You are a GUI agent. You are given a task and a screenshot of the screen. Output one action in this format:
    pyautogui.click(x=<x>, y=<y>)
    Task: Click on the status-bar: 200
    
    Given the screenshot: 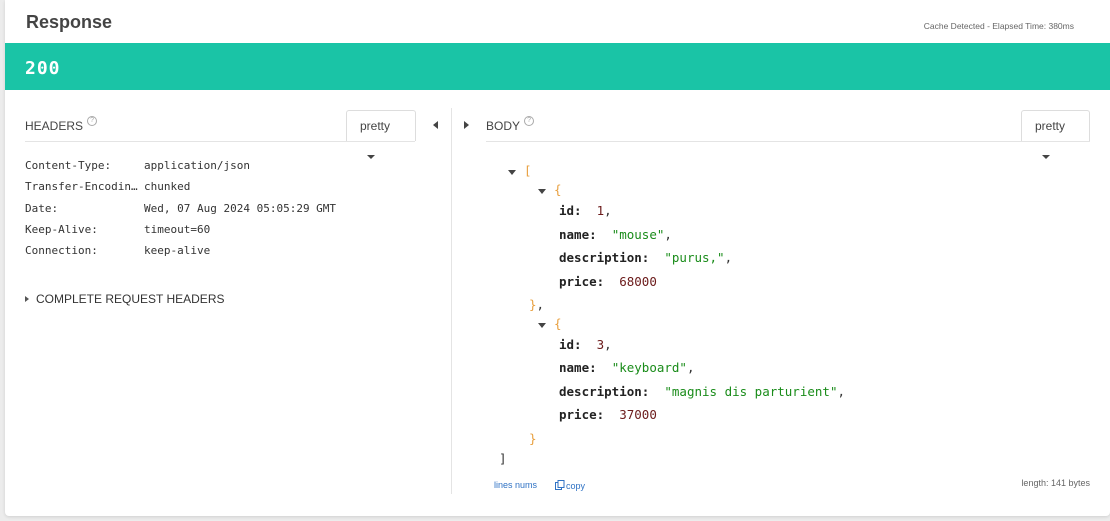 What is the action you would take?
    pyautogui.click(x=557, y=66)
    